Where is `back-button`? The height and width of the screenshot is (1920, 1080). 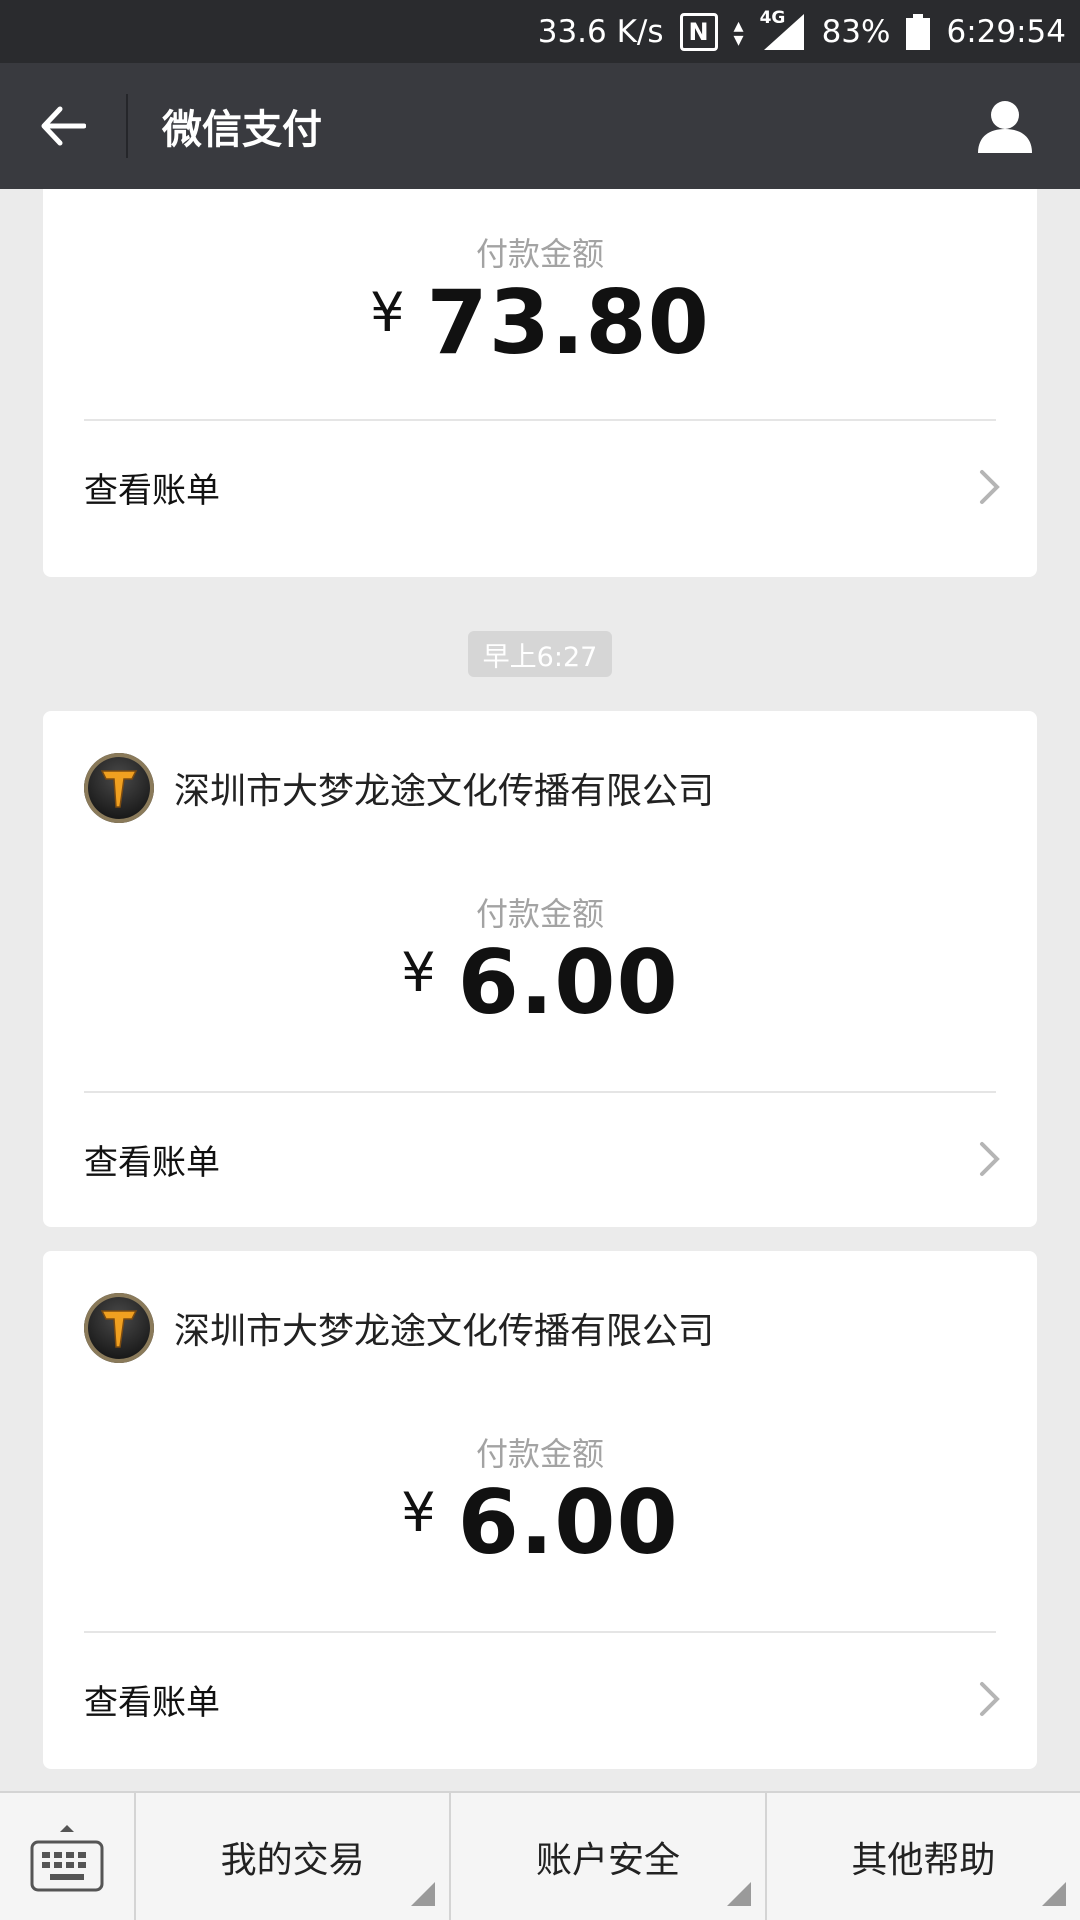
back-button is located at coordinates (63, 126).